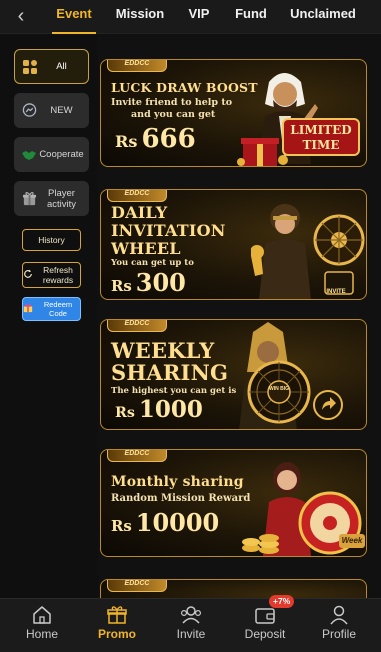  I want to click on nav-invite: Invite, so click(191, 625).